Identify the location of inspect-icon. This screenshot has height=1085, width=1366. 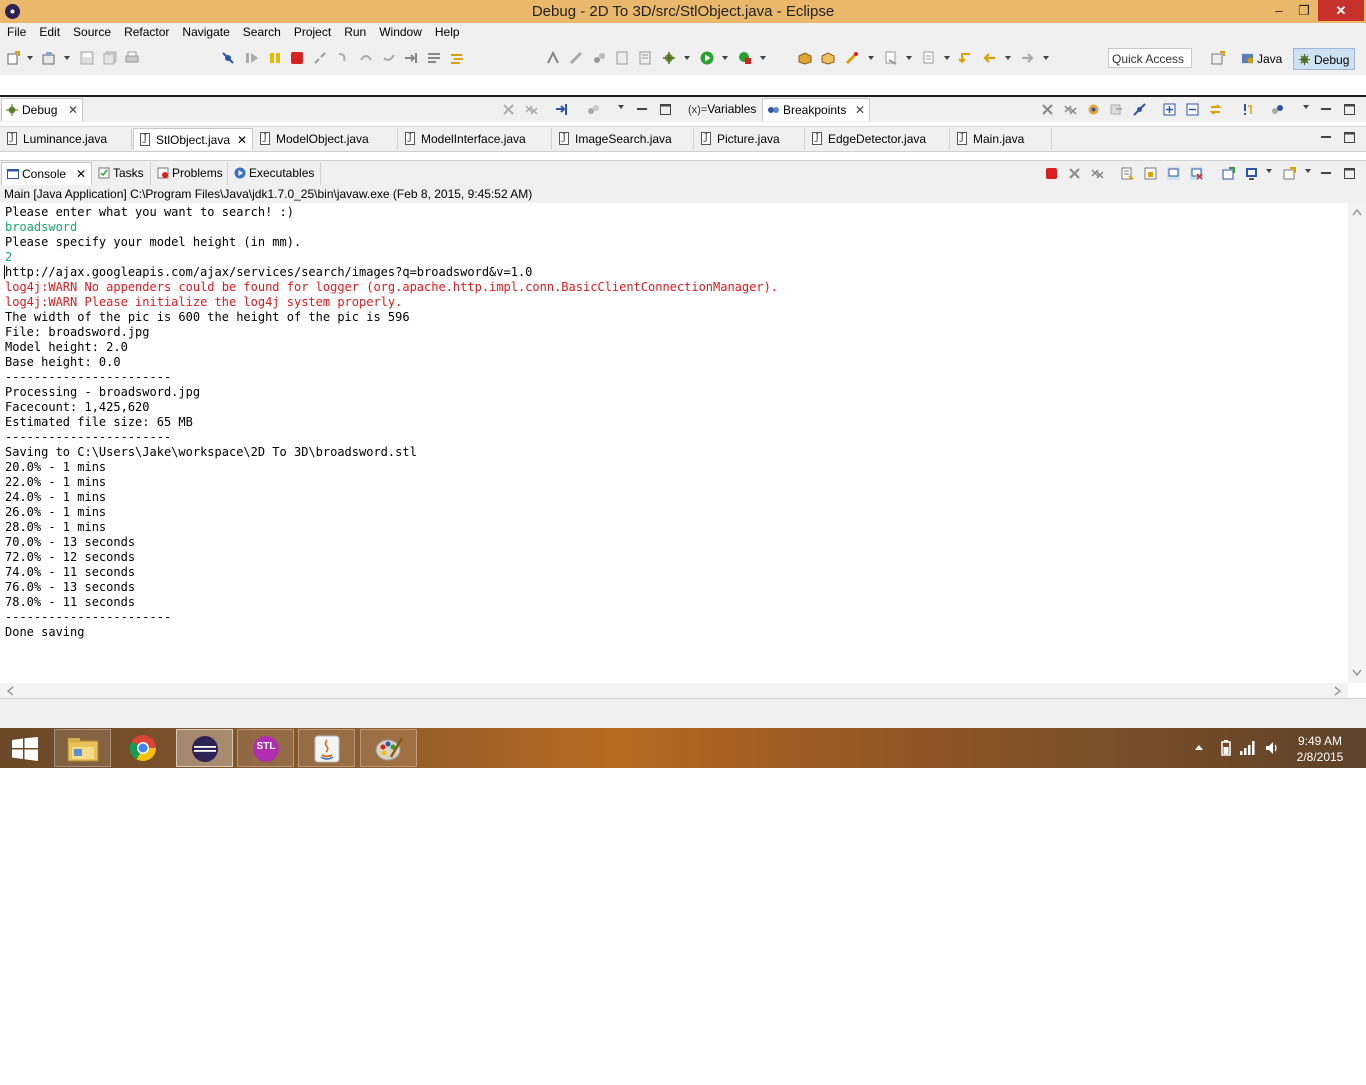
(645, 58).